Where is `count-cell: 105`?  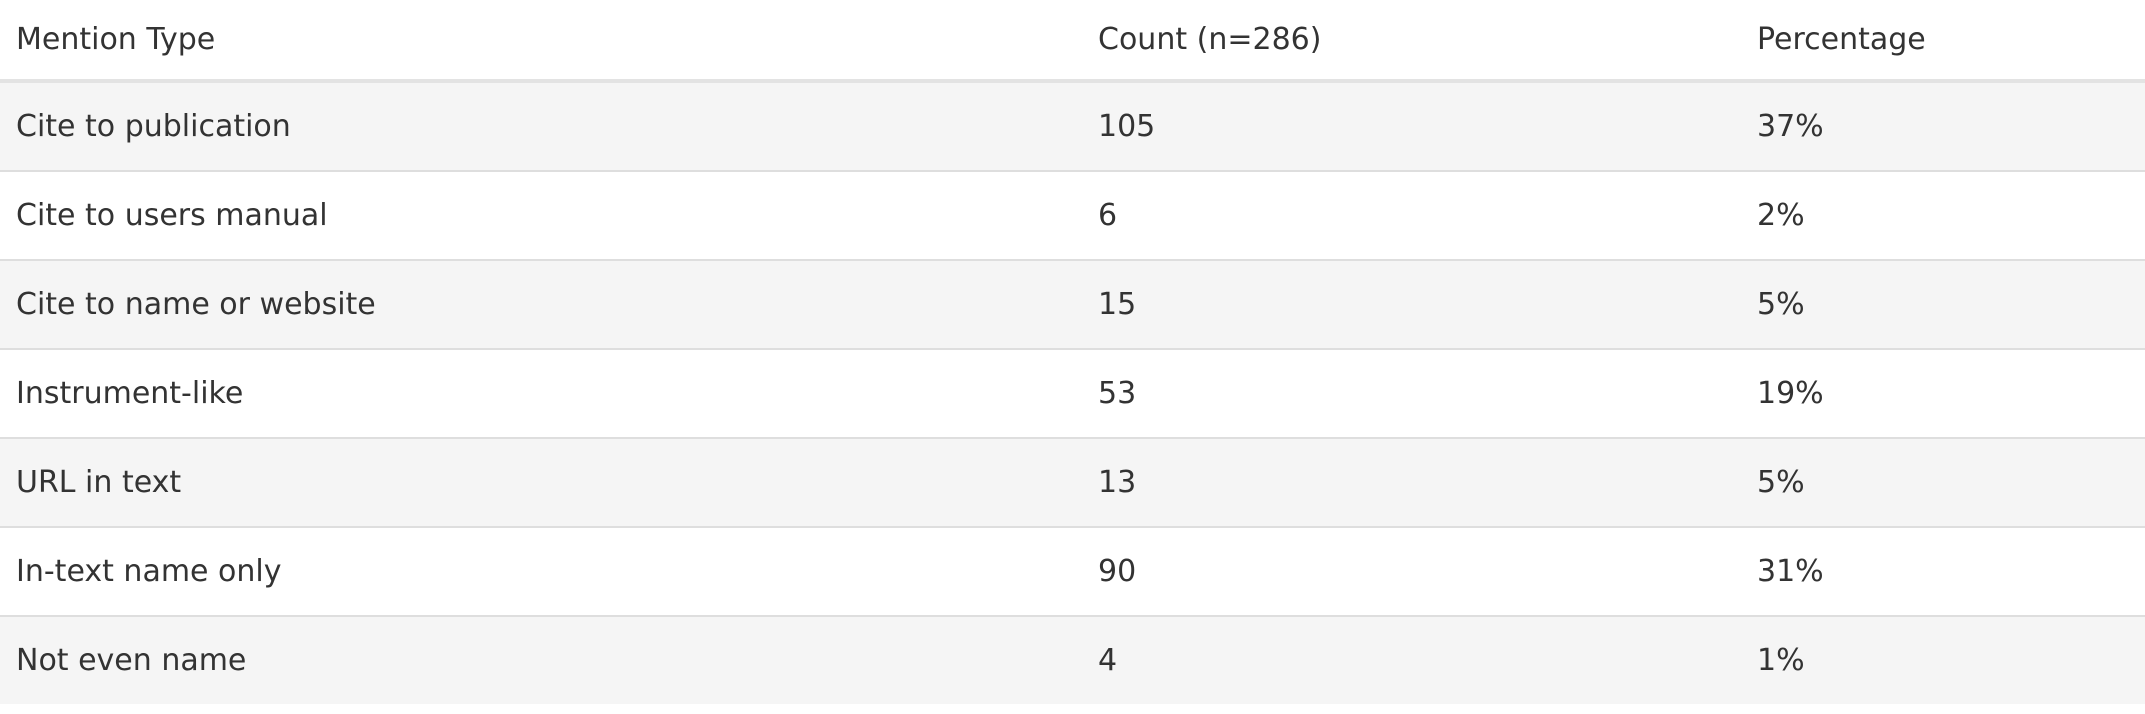
count-cell: 105 is located at coordinates (1411, 126).